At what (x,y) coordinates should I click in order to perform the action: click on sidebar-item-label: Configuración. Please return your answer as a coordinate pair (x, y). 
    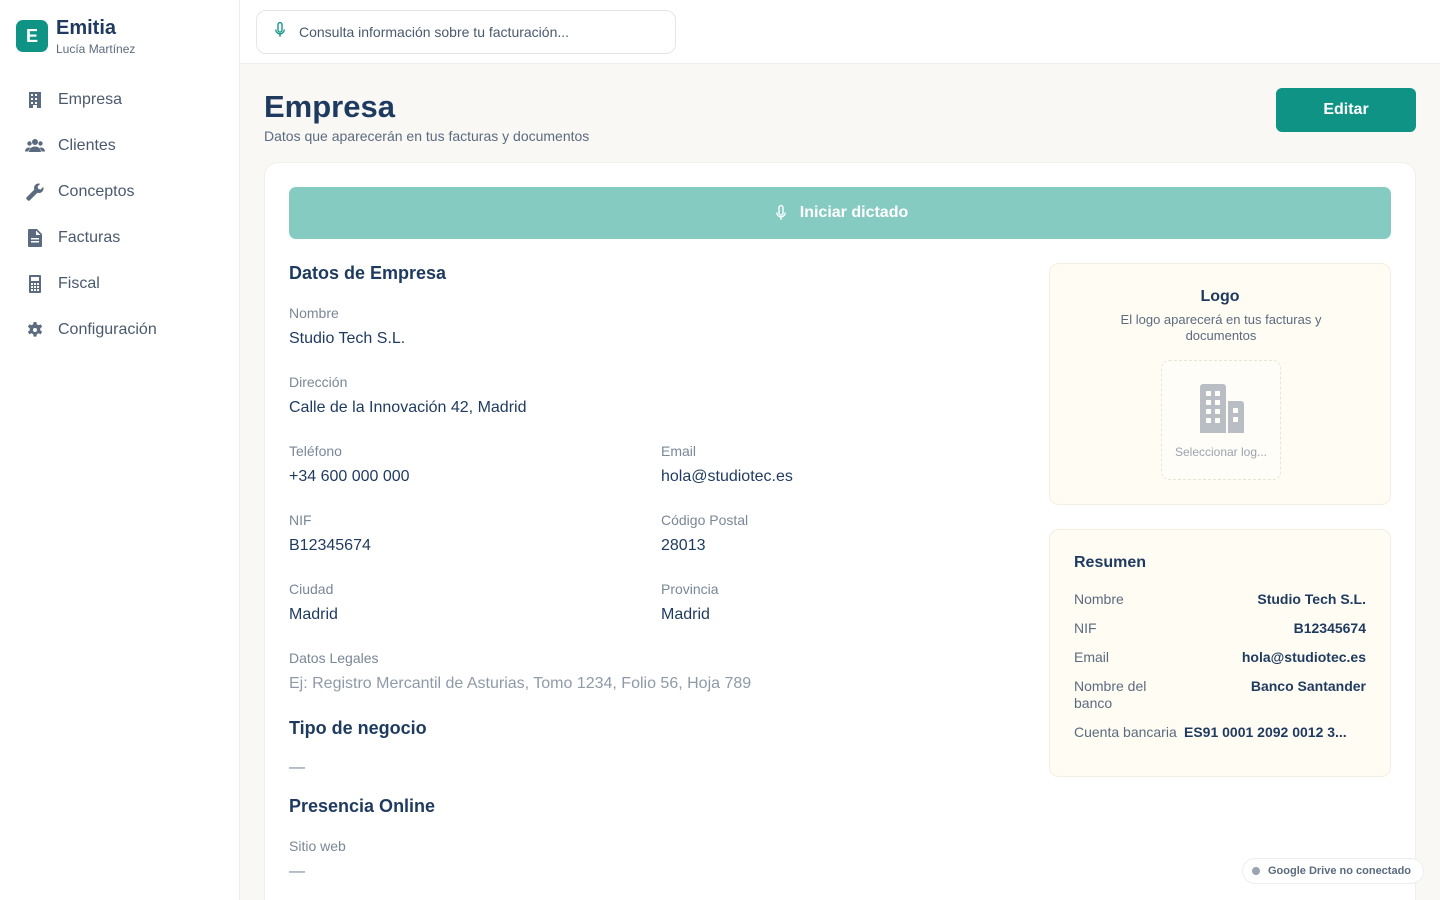
    Looking at the image, I should click on (107, 329).